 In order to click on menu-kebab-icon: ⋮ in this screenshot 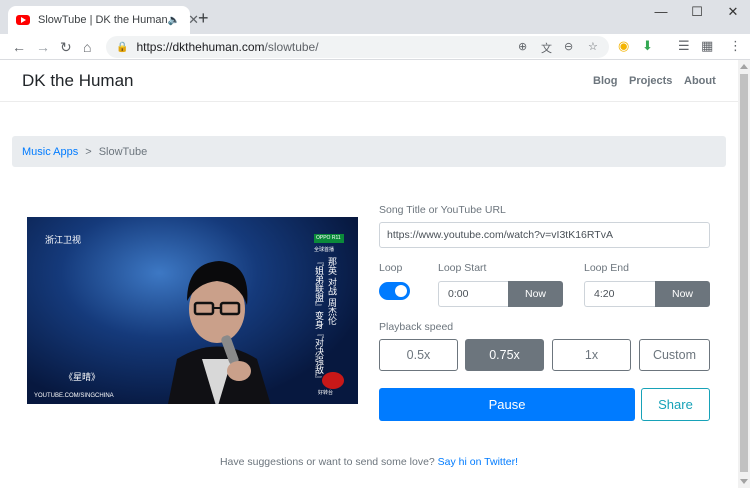, I will do `click(735, 46)`.